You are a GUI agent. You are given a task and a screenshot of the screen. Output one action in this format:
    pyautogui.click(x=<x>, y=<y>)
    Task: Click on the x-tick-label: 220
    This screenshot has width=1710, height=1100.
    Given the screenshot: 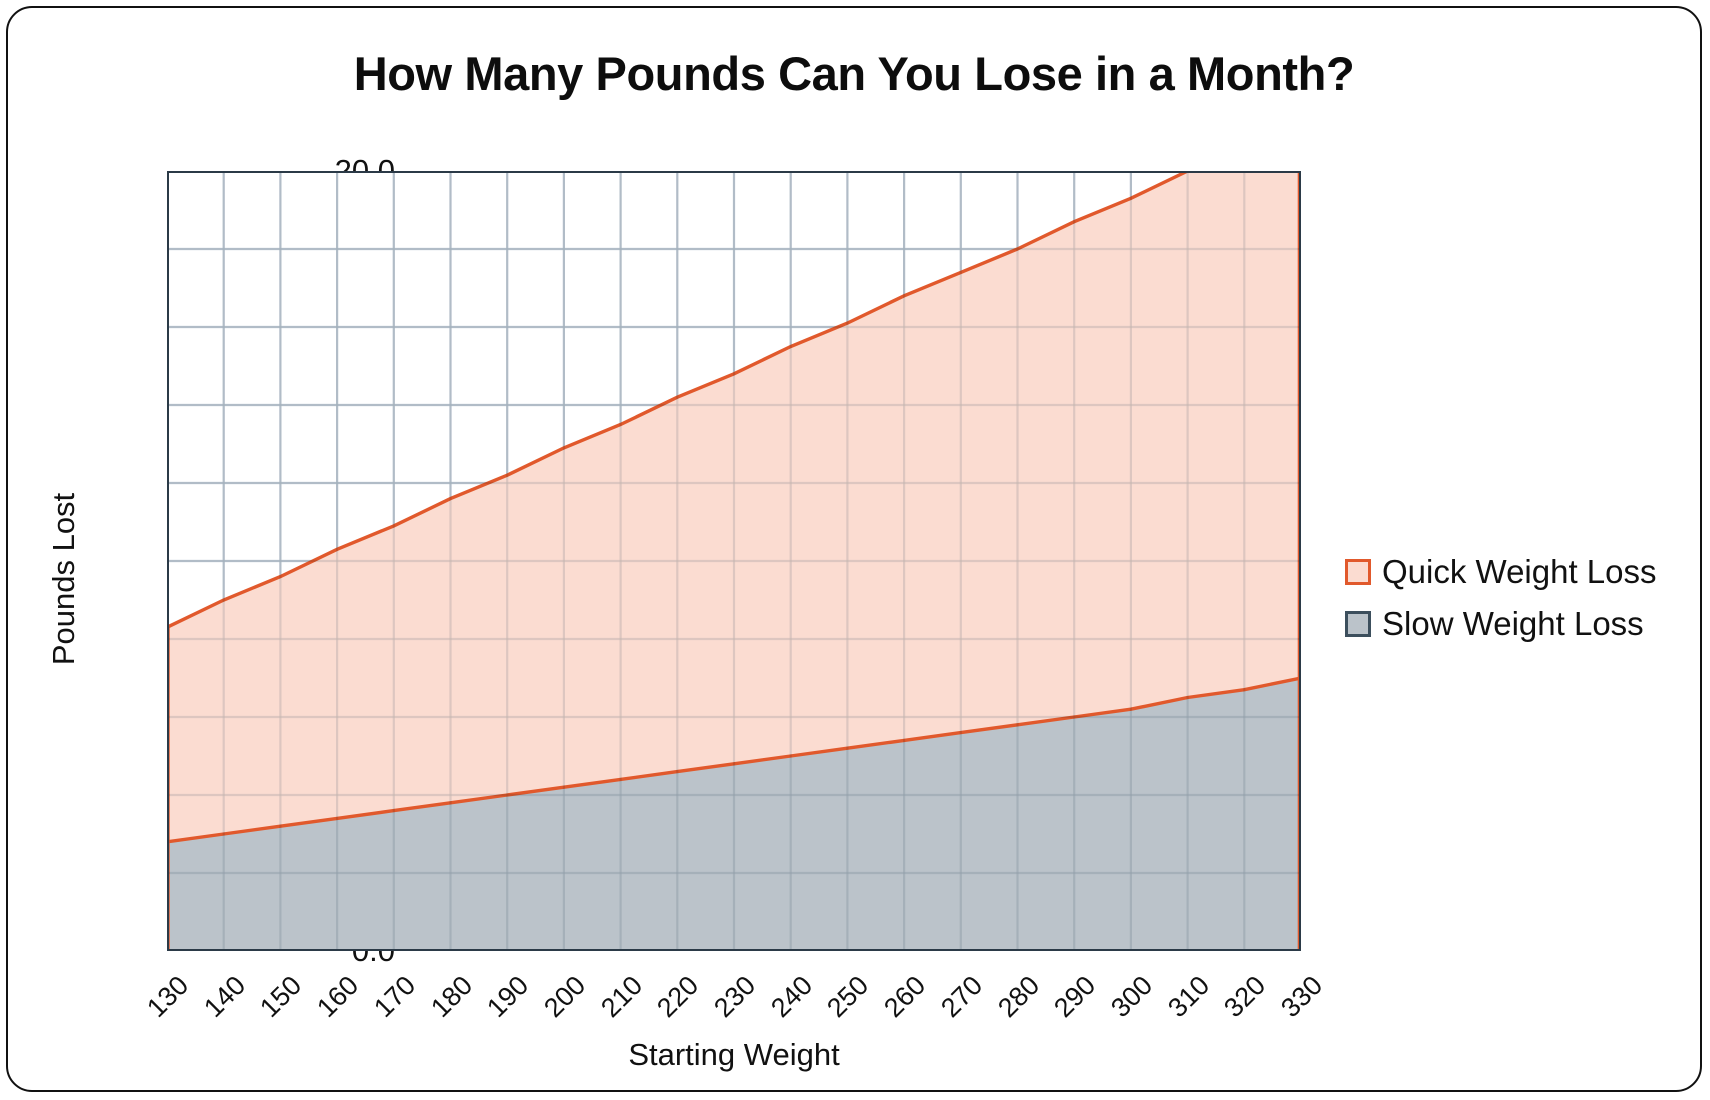 What is the action you would take?
    pyautogui.click(x=678, y=997)
    